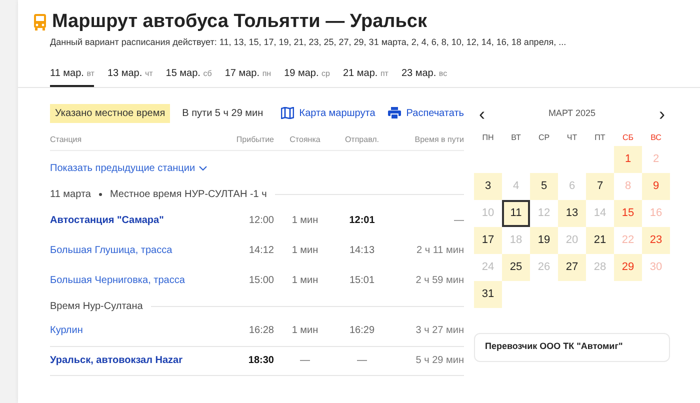 The width and height of the screenshot is (700, 403). I want to click on column-header: Прибытие, so click(254, 140).